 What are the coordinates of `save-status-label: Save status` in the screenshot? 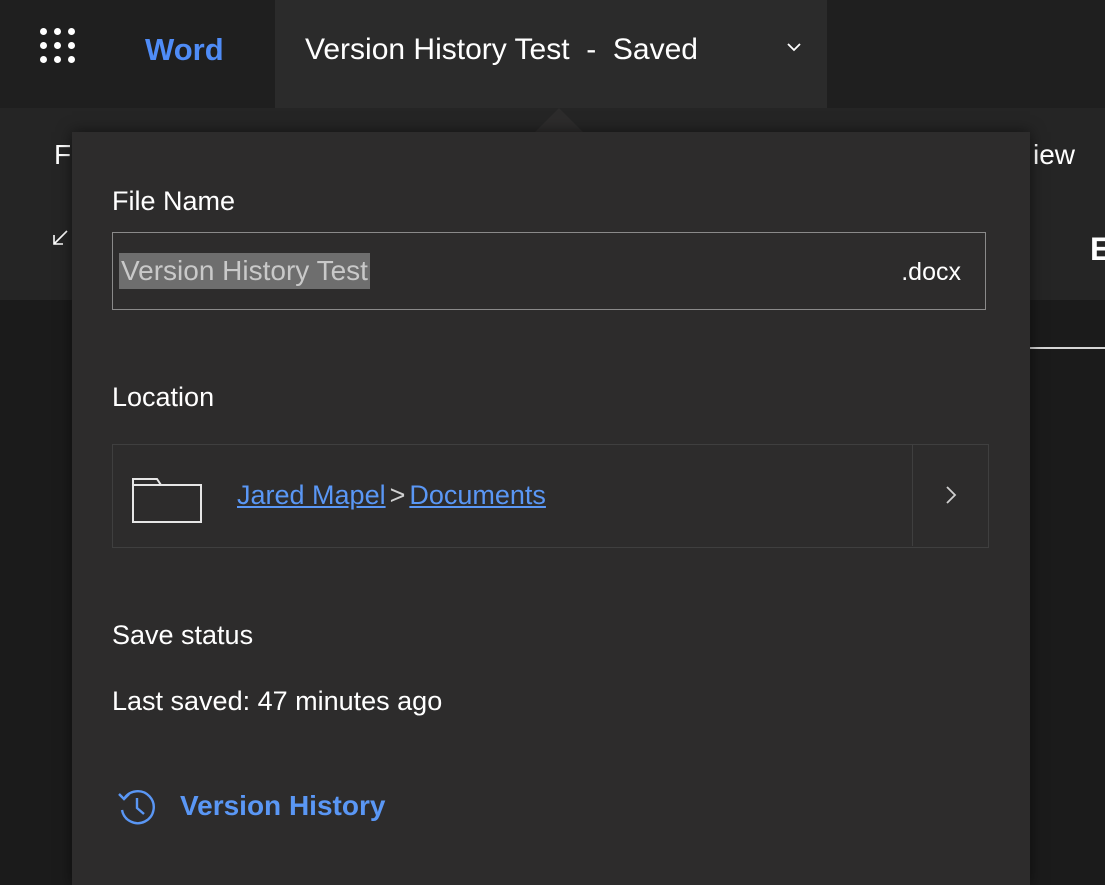 It's located at (183, 635).